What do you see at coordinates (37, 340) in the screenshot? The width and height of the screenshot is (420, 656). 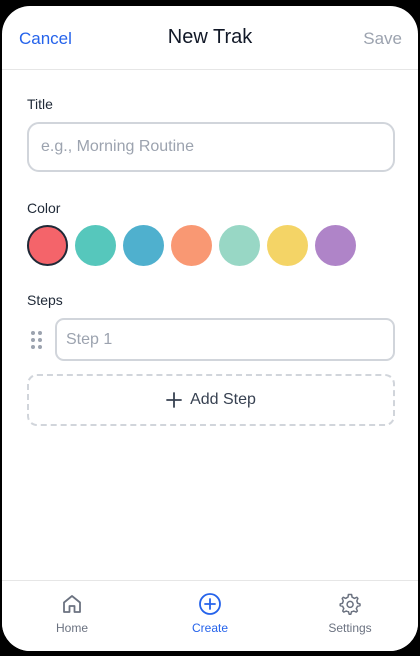 I see `drag-handle-icon` at bounding box center [37, 340].